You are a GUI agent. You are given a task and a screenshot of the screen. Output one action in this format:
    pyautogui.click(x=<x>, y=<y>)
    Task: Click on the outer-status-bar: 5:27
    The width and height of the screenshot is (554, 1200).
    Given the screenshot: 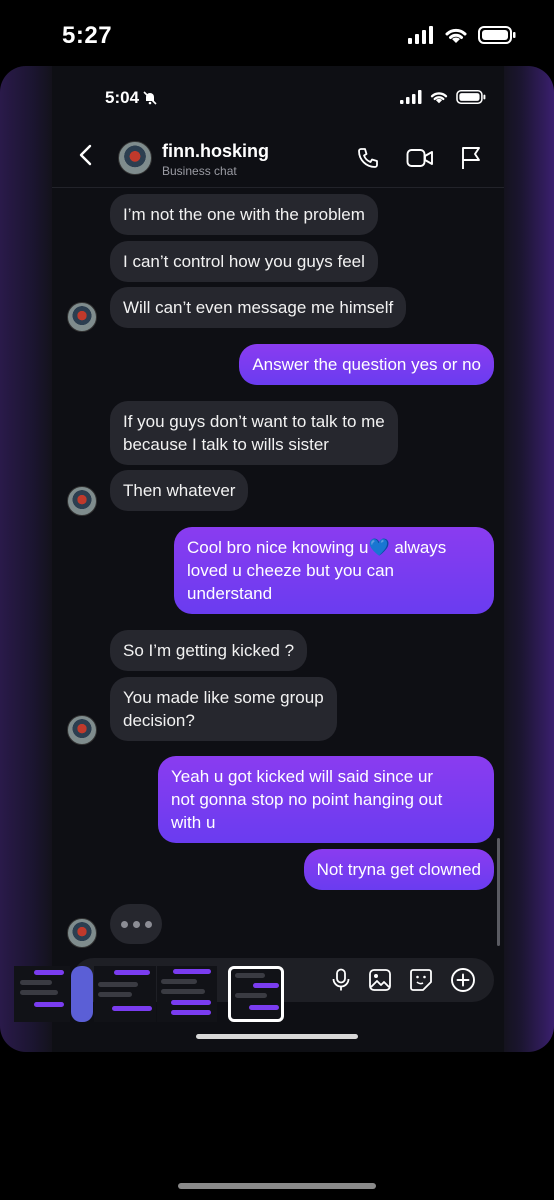 What is the action you would take?
    pyautogui.click(x=277, y=35)
    